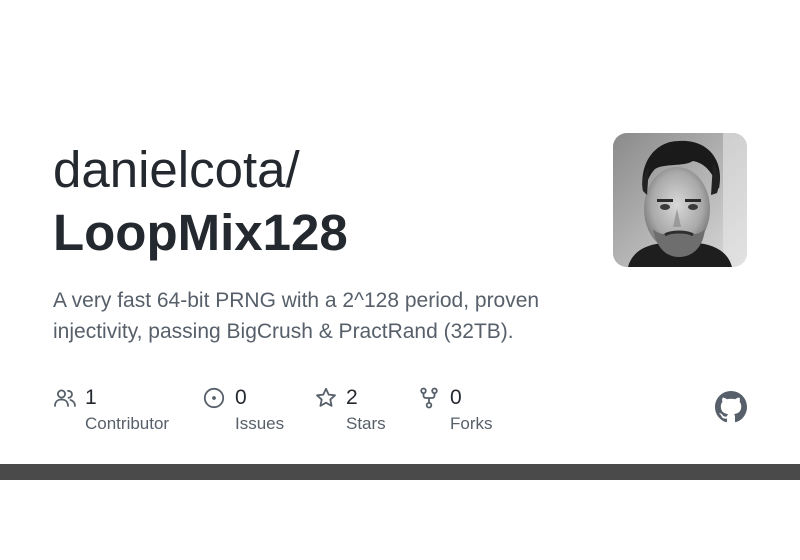 The image size is (800, 560). I want to click on star-icon, so click(326, 397).